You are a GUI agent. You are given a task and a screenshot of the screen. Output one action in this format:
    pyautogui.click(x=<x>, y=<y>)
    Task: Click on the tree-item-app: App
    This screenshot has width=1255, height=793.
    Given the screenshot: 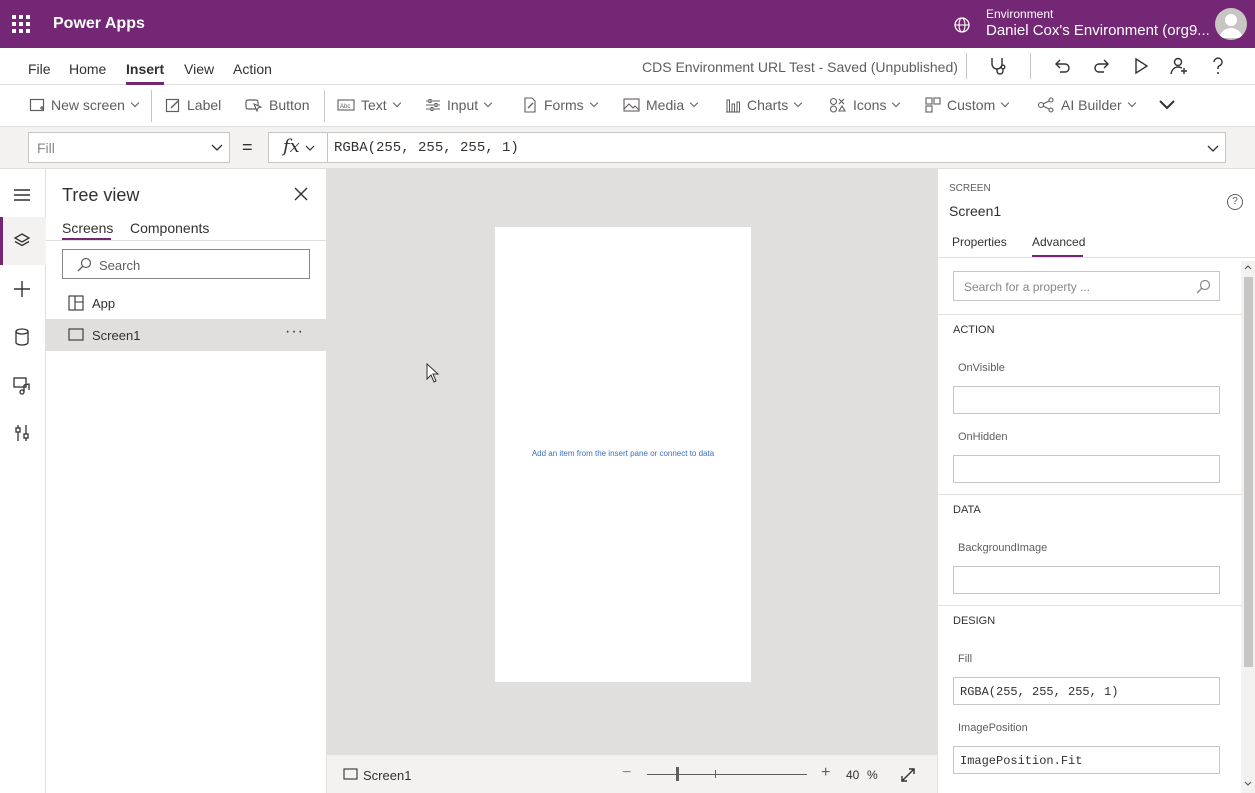 What is the action you would take?
    pyautogui.click(x=186, y=303)
    